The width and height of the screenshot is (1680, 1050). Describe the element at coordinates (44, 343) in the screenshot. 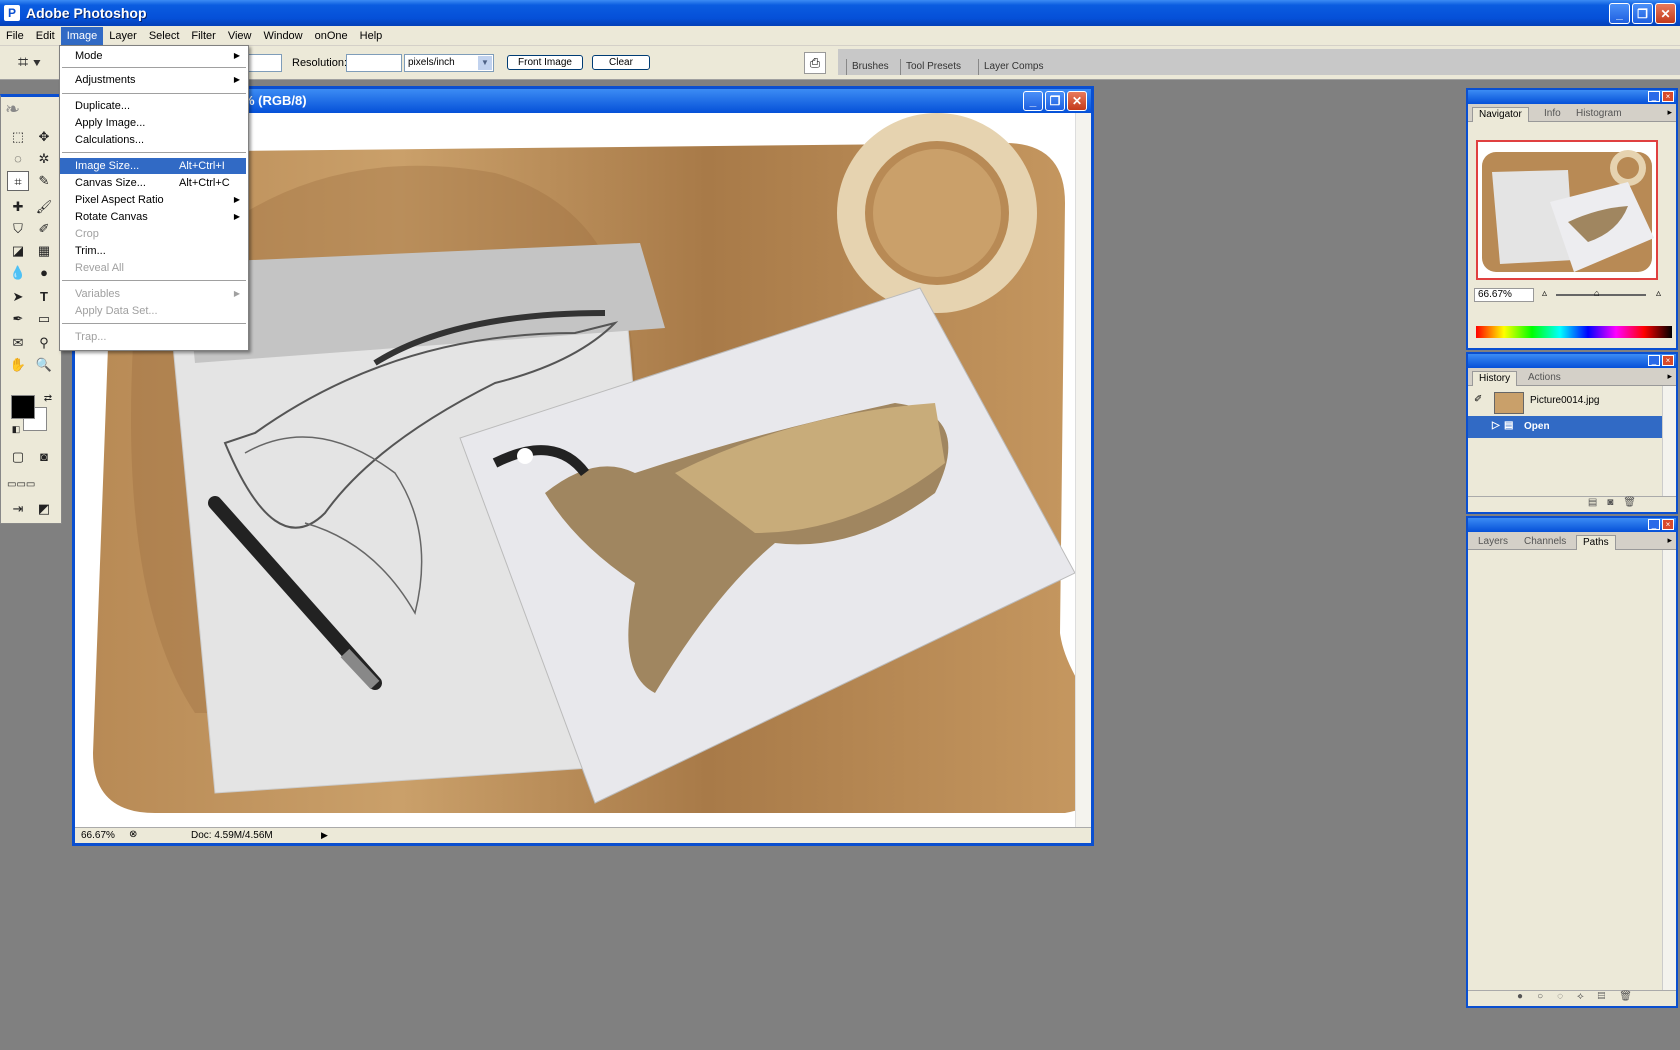

I see `eyedropper-tool-icon: ⚲` at that location.